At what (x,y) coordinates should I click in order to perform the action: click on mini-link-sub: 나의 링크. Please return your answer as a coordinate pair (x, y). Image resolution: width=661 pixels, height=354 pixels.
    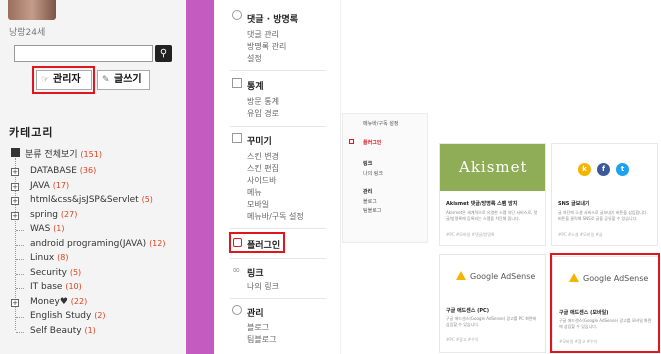
    Looking at the image, I should click on (373, 174).